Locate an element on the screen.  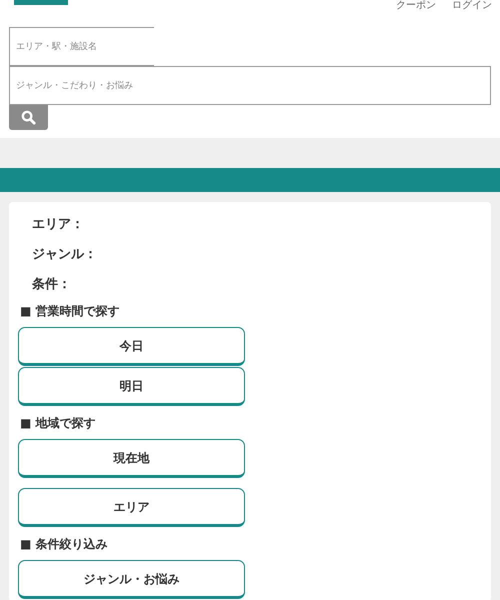
condition-label: エリア： is located at coordinates (58, 225).